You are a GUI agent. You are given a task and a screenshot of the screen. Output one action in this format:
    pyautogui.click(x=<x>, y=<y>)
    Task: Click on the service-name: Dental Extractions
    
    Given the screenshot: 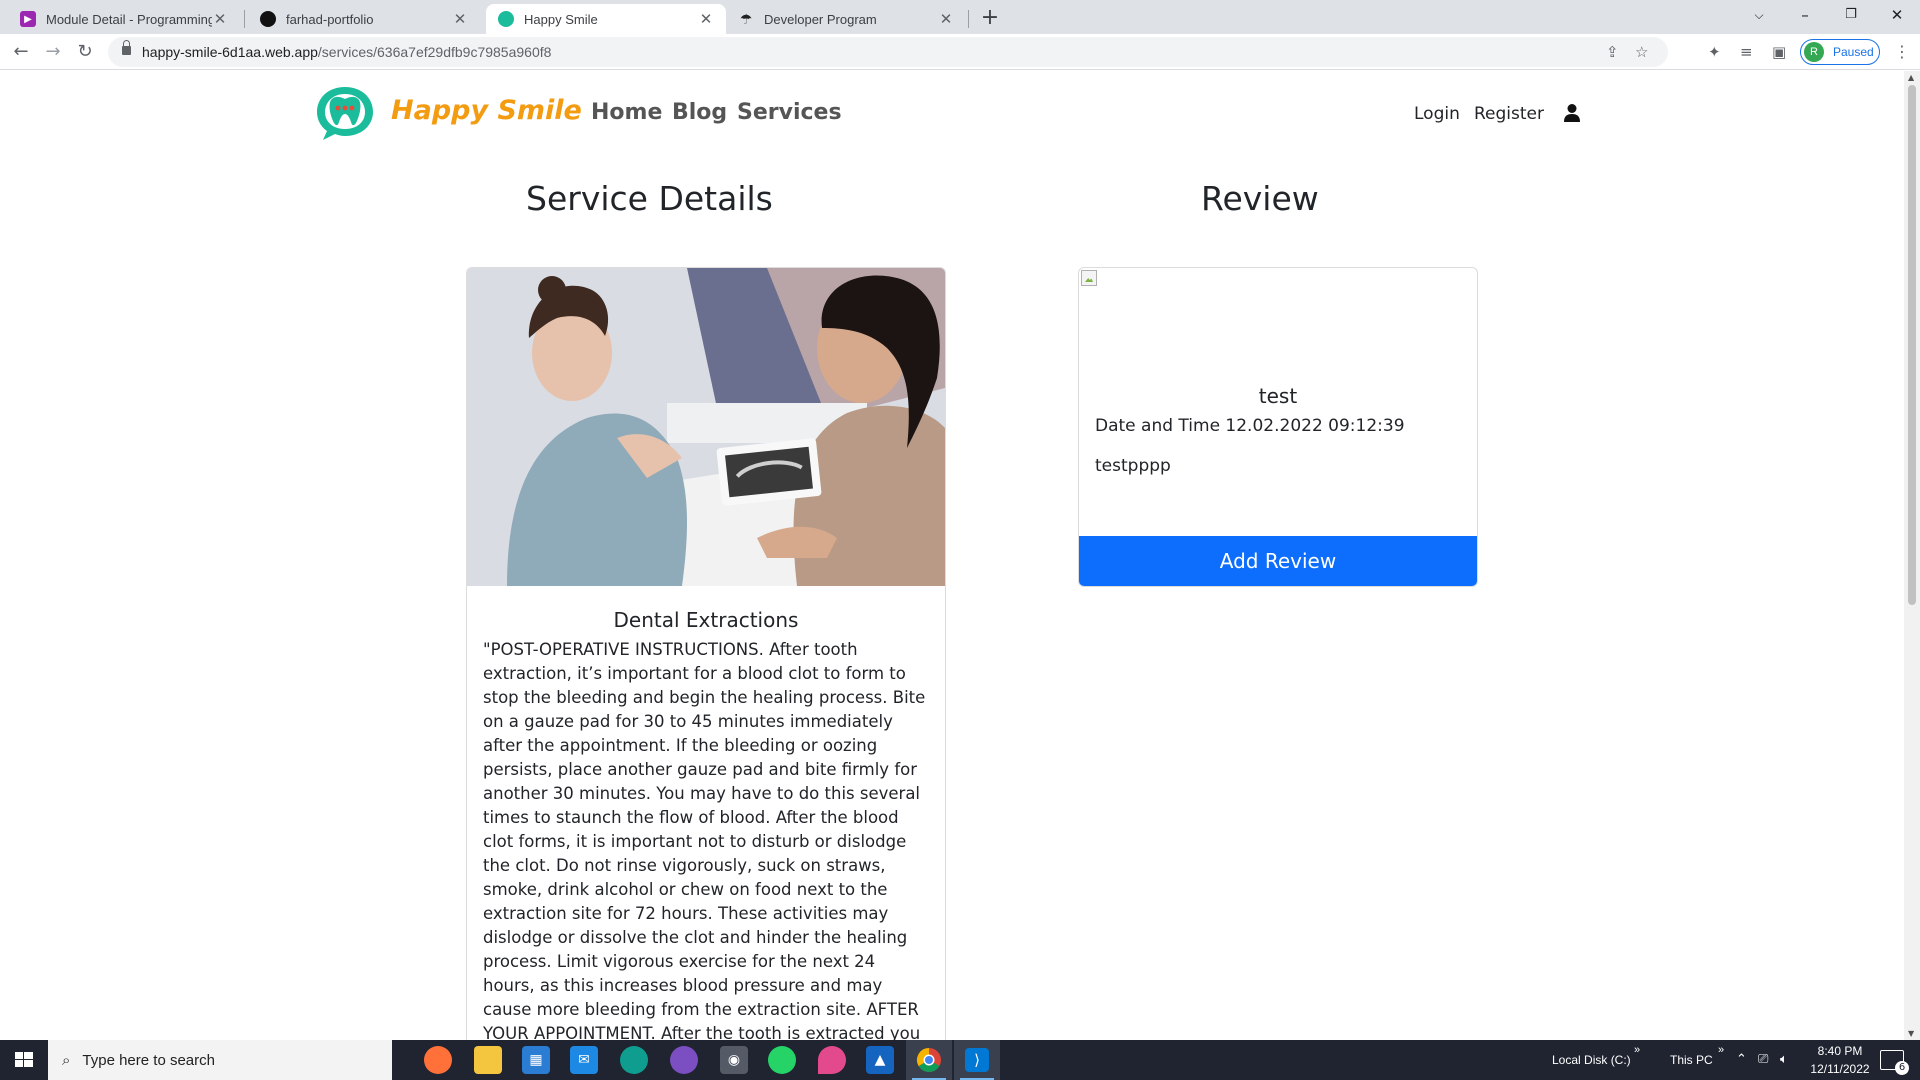 What is the action you would take?
    pyautogui.click(x=706, y=620)
    